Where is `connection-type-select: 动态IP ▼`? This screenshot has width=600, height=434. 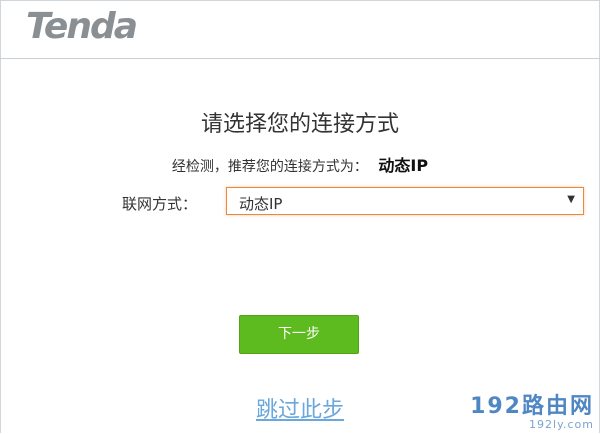 connection-type-select: 动态IP ▼ is located at coordinates (405, 201).